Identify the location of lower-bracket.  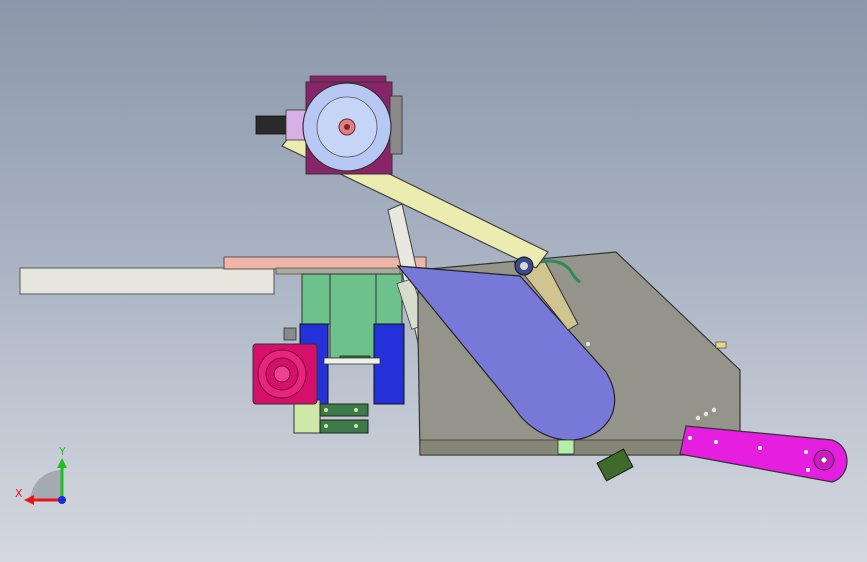
(331, 416).